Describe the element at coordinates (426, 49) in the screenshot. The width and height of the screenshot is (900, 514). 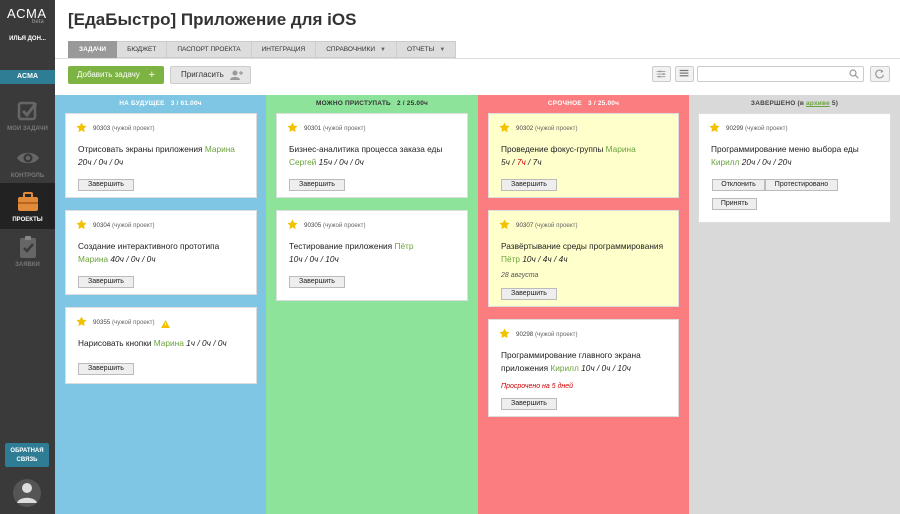
I see `tab-reports: ОТЧЕТЫ ▼` at that location.